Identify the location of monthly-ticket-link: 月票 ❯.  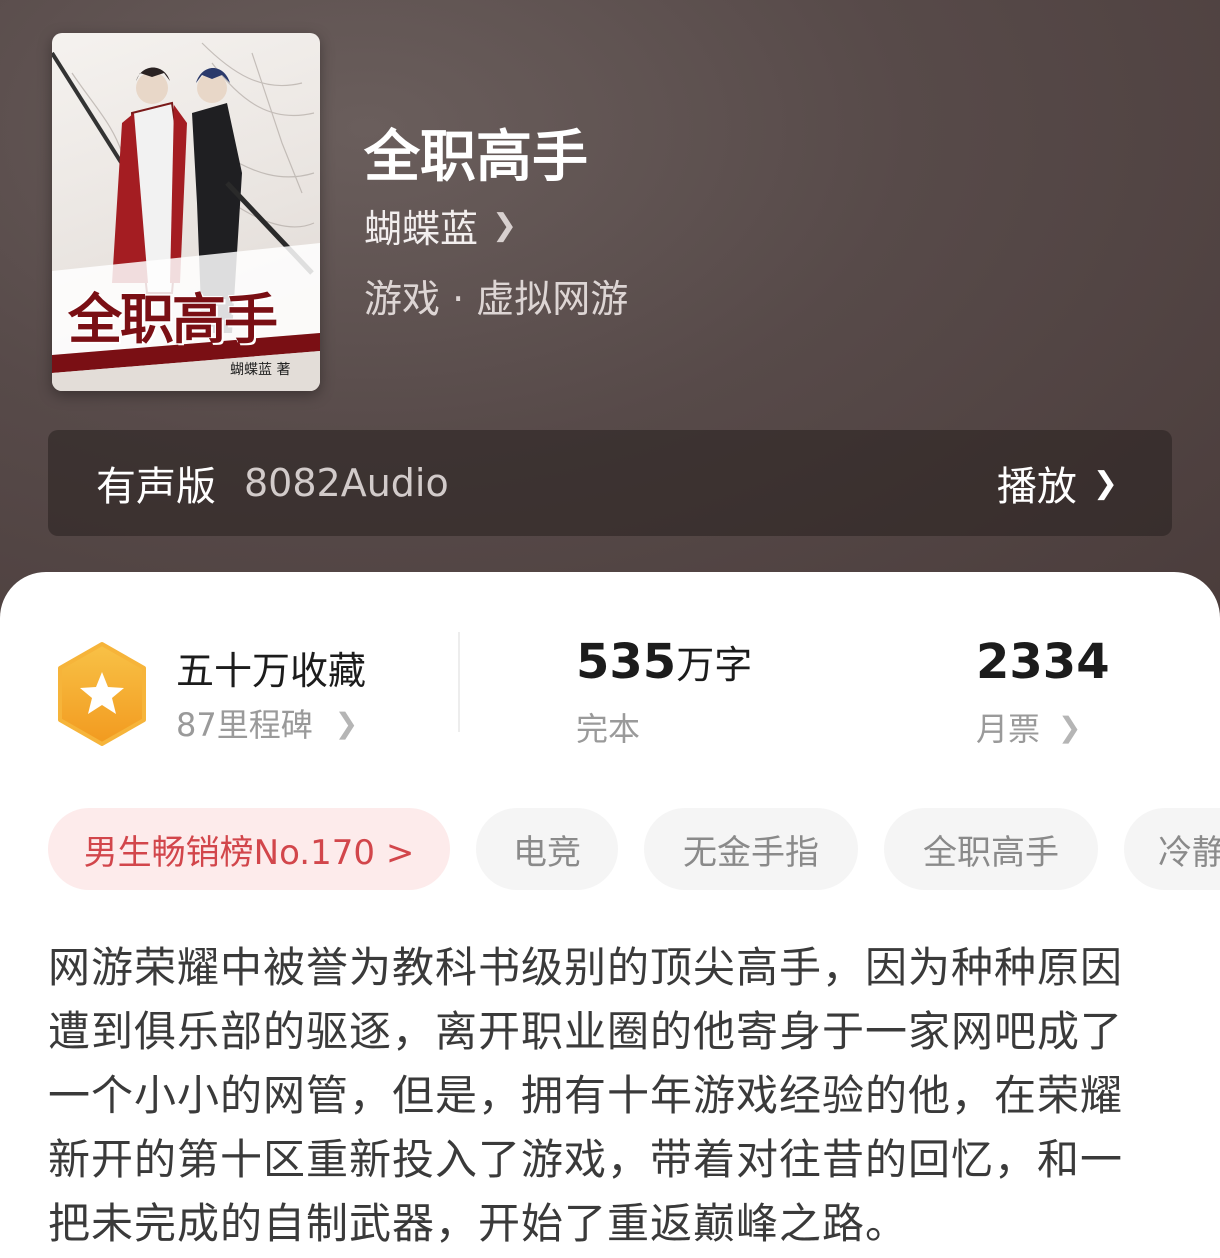
(1028, 727).